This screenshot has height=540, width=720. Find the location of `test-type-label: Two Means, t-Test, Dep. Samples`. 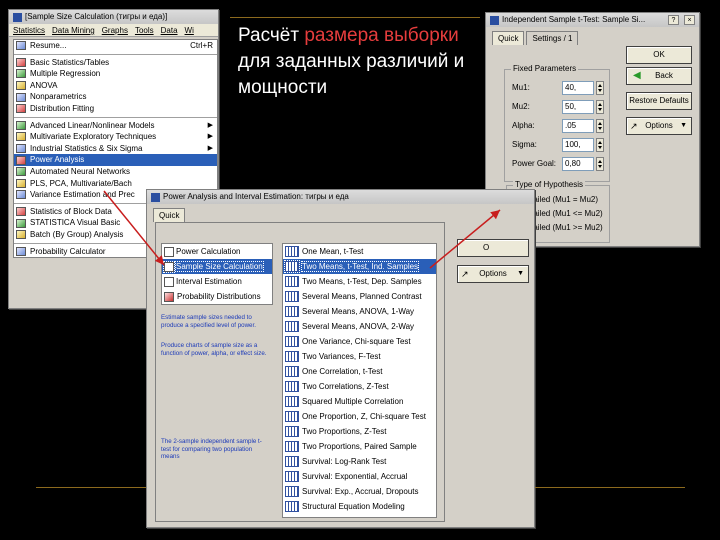

test-type-label: Two Means, t-Test, Dep. Samples is located at coordinates (362, 281).